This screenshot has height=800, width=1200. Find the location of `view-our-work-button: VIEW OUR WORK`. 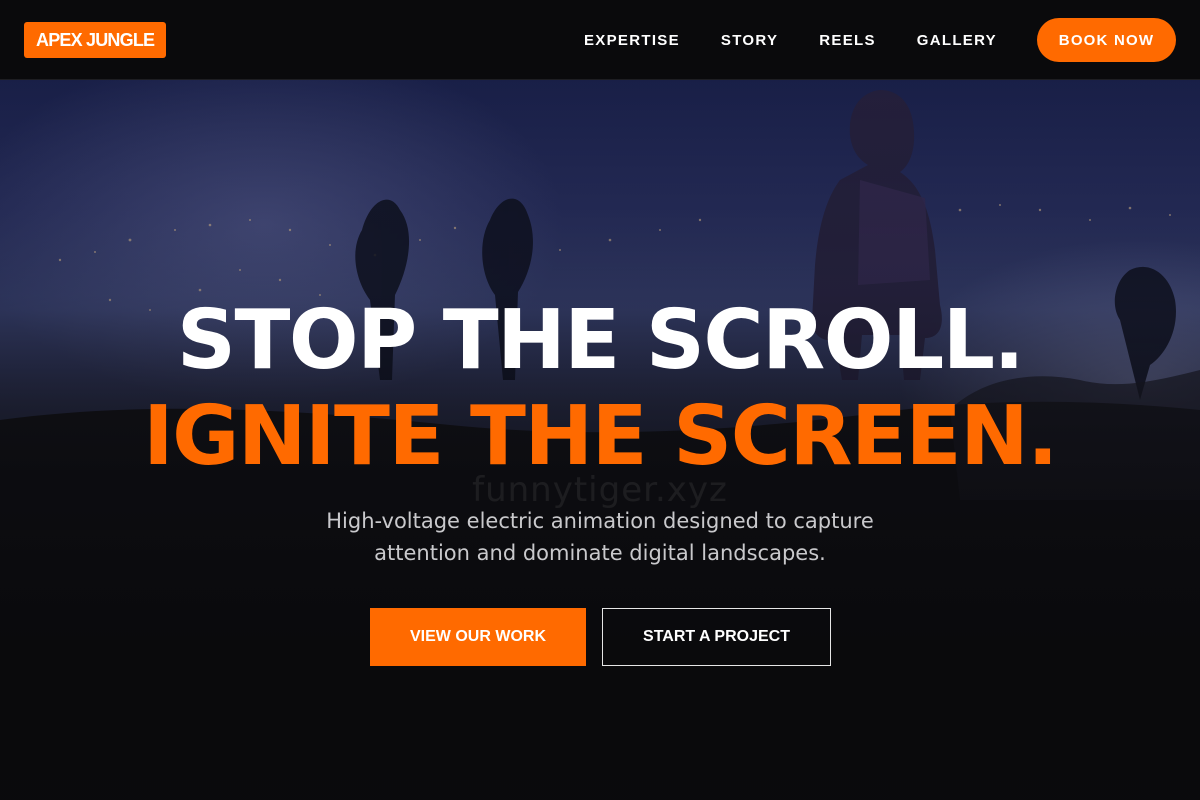

view-our-work-button: VIEW OUR WORK is located at coordinates (478, 637).